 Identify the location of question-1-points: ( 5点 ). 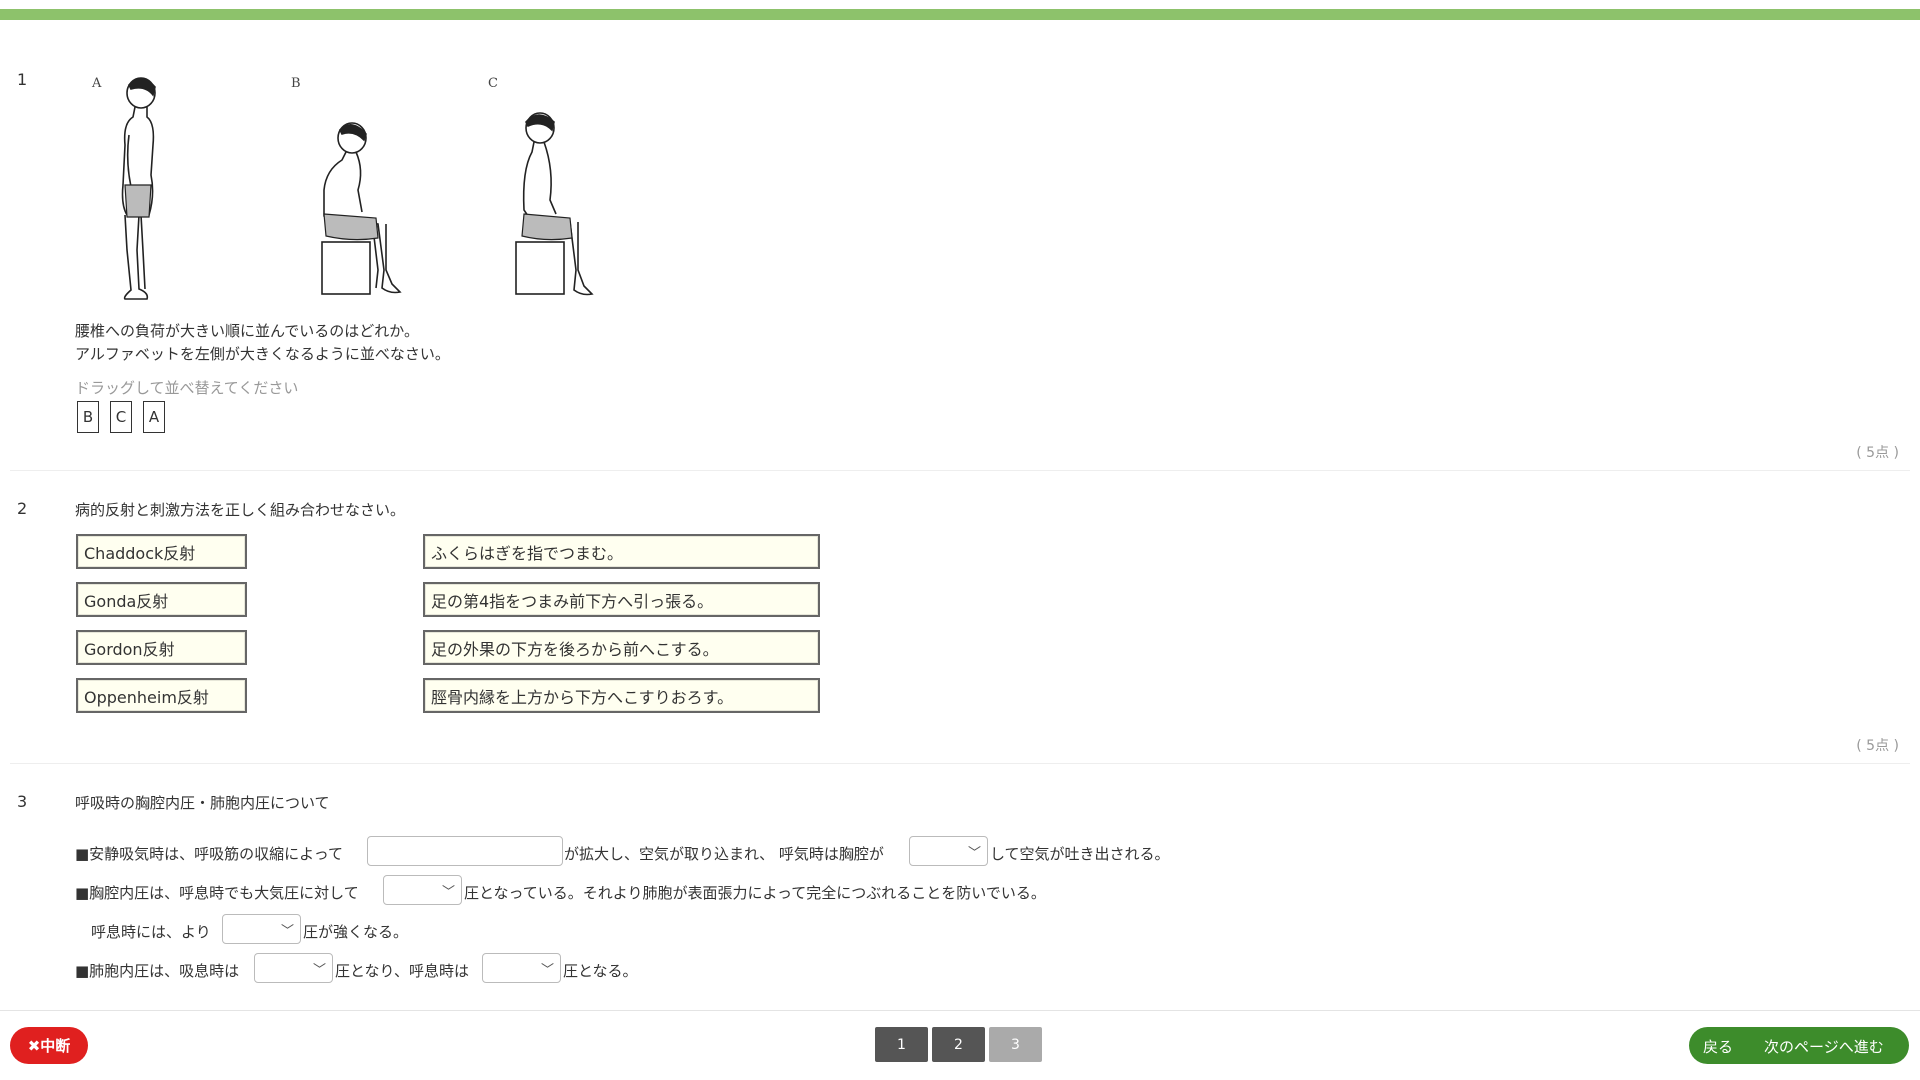
(1877, 453).